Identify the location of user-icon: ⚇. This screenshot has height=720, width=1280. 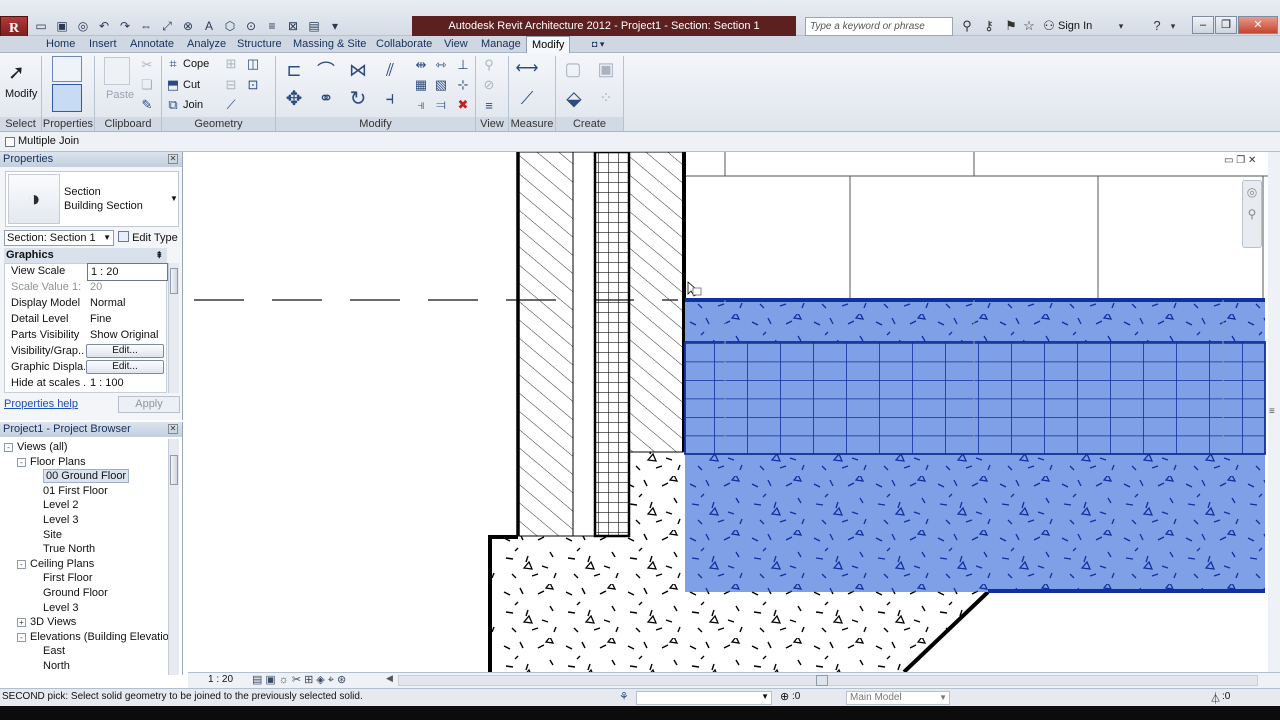
(1049, 26).